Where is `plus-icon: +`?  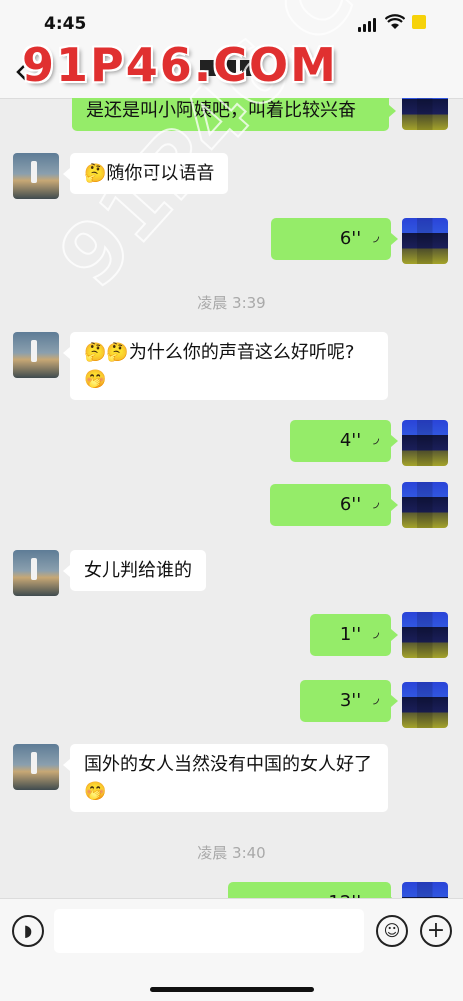
plus-icon: + is located at coordinates (436, 930).